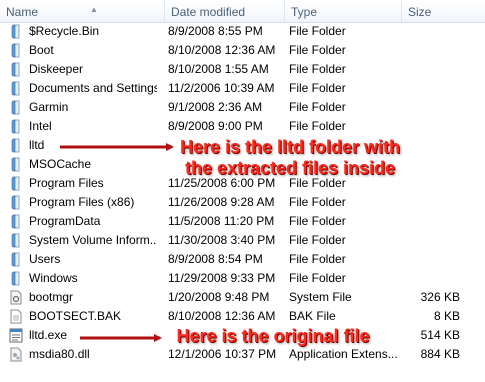  I want to click on file-row: Intel 8/9/2008 9:00 PM File Folder, so click(242, 126).